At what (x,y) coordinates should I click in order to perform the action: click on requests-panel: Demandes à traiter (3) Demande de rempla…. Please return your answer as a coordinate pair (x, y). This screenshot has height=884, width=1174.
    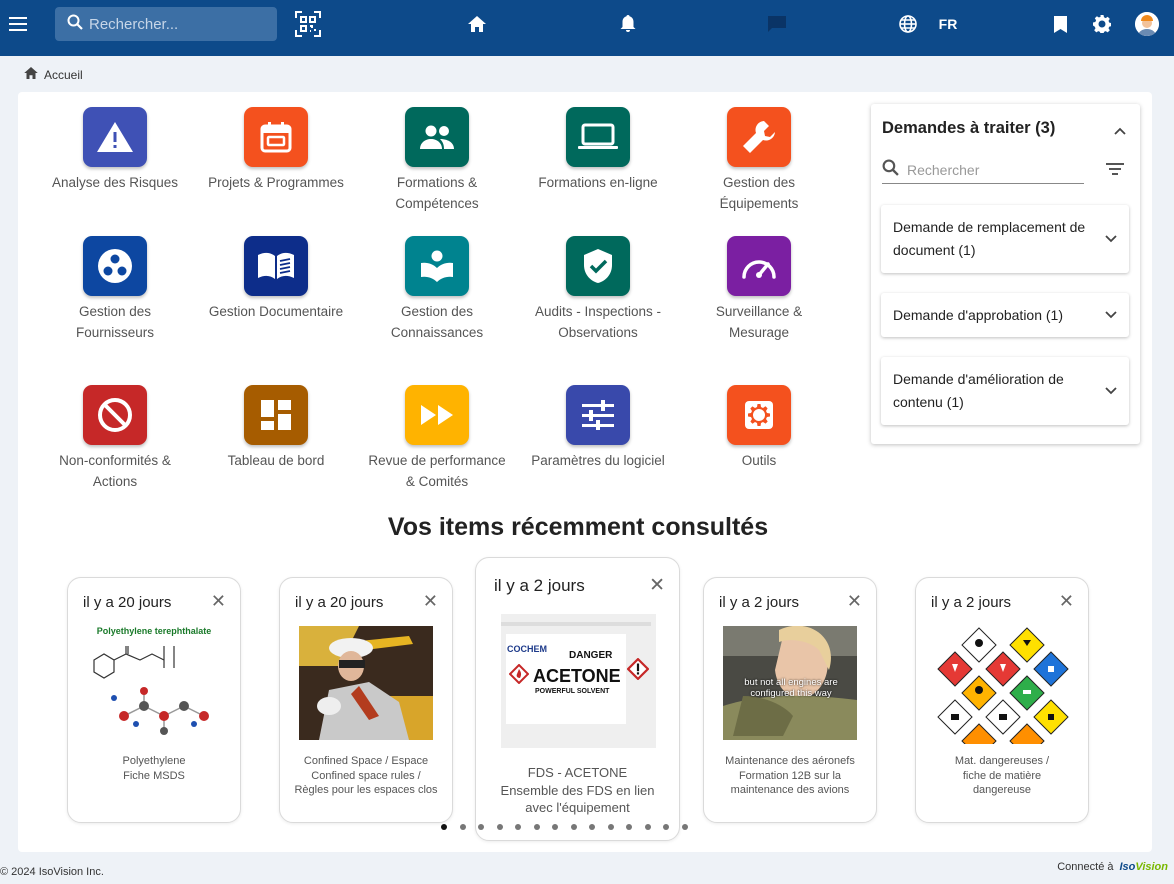
    Looking at the image, I should click on (1005, 274).